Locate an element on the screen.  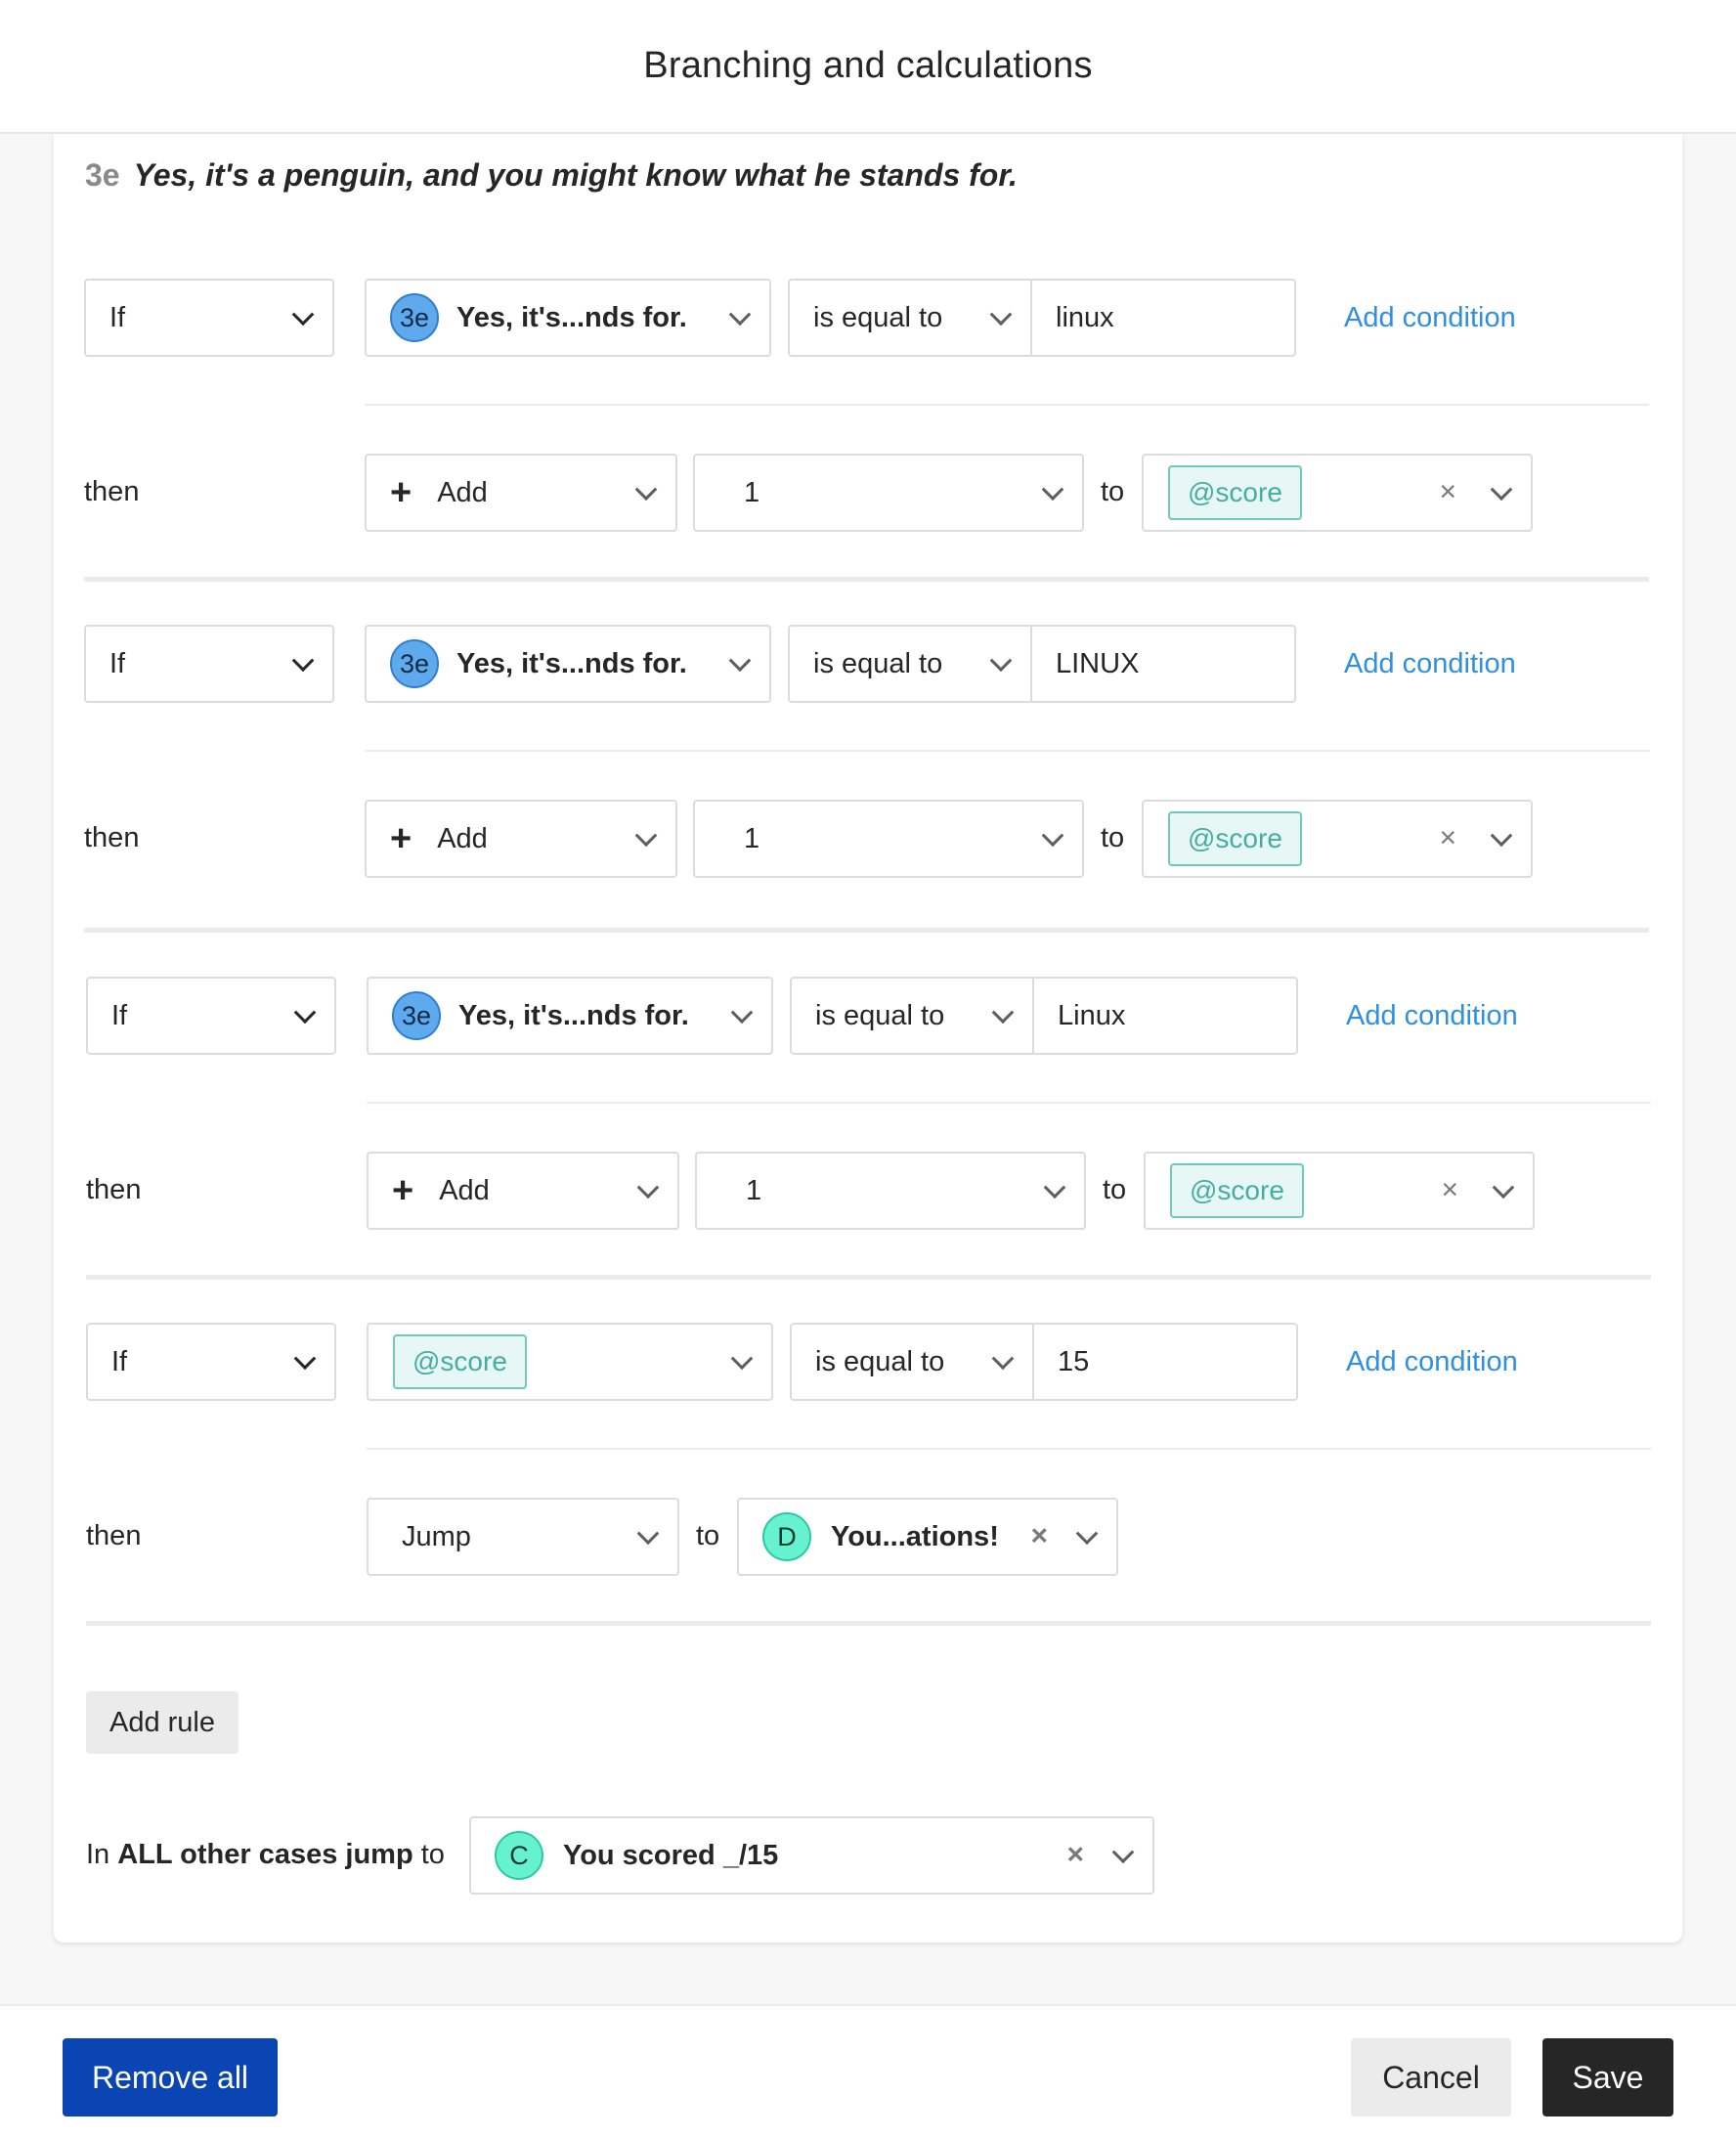
rule-1-target-variable-select: @score × is located at coordinates (1337, 493).